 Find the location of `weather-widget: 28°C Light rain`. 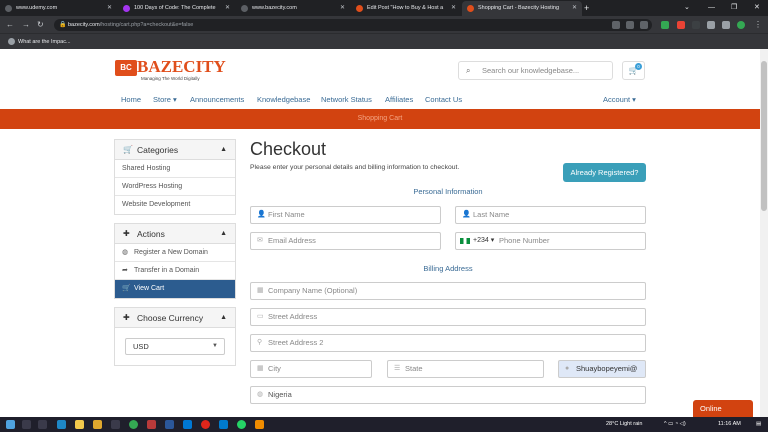

weather-widget: 28°C Light rain is located at coordinates (624, 424).